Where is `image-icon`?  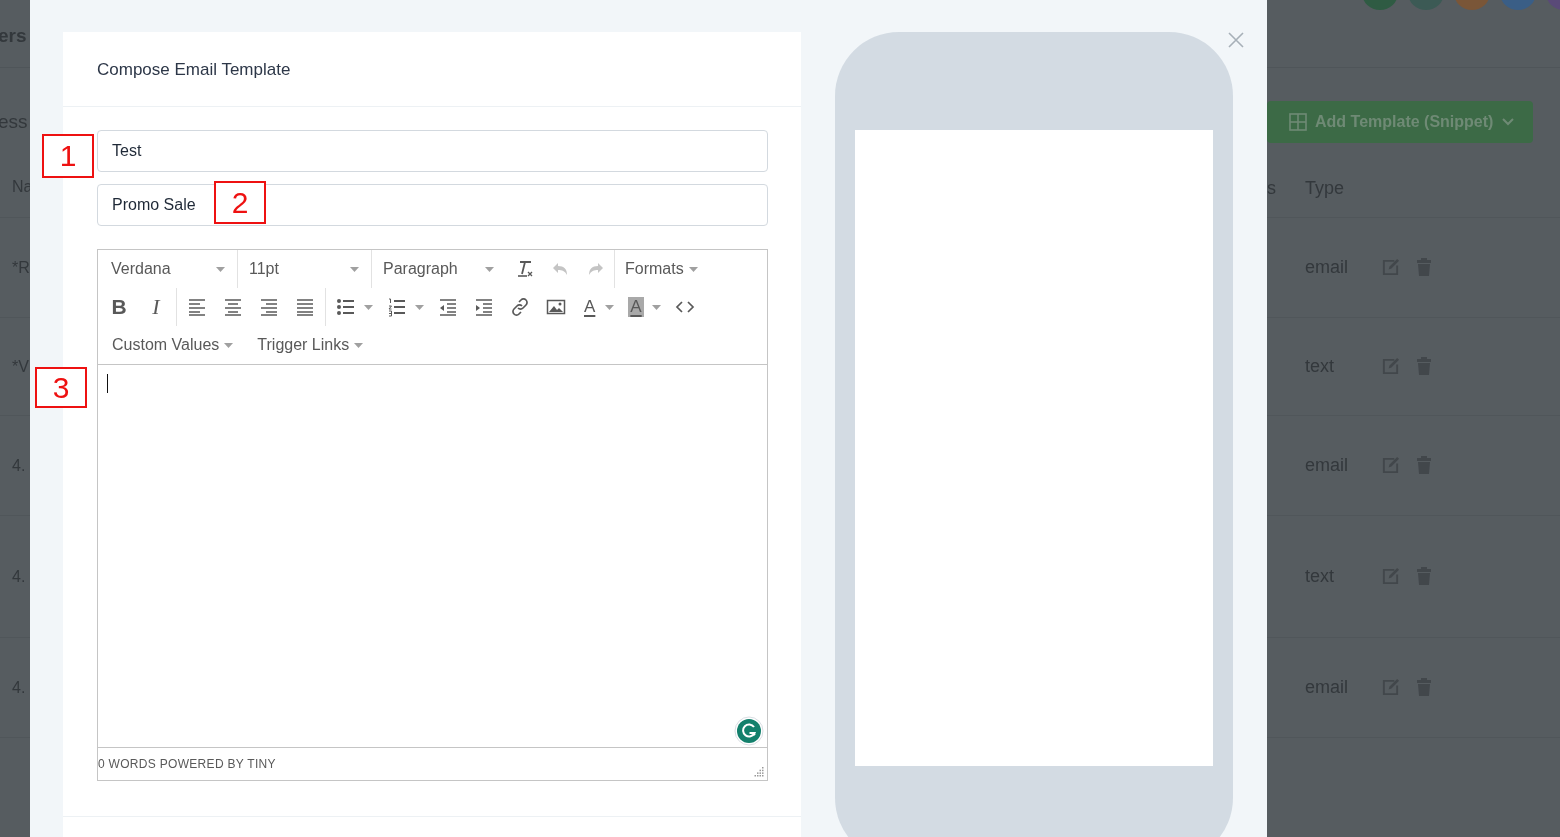
image-icon is located at coordinates (556, 307).